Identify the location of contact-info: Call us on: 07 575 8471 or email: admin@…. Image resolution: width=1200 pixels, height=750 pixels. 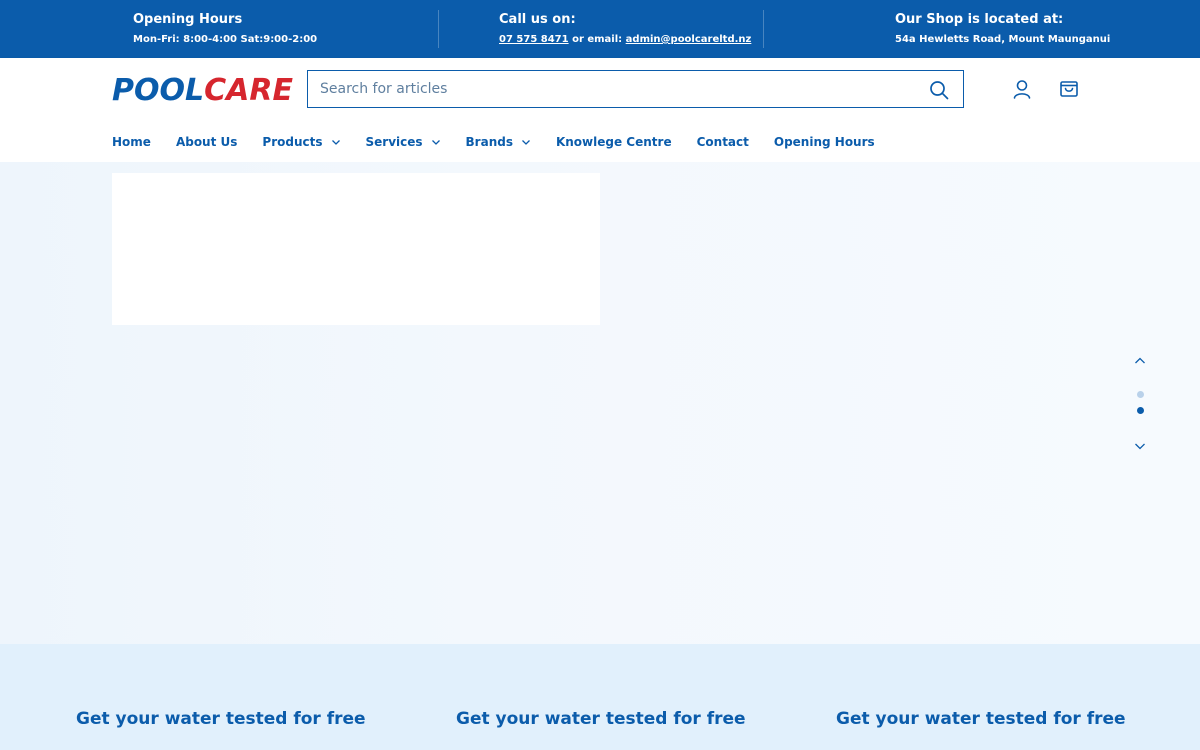
(625, 29).